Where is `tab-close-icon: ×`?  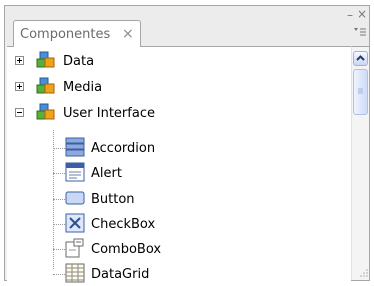
tab-close-icon: × is located at coordinates (128, 34).